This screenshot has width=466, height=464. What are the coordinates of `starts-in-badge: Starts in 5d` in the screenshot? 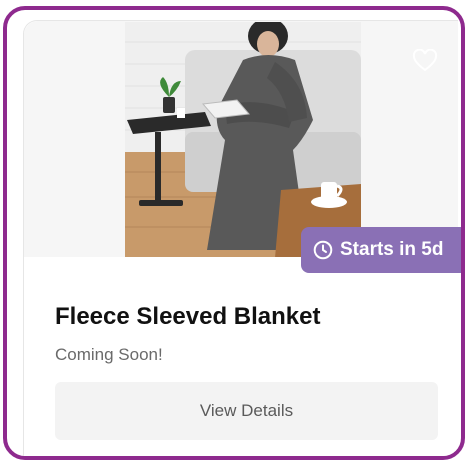 It's located at (381, 250).